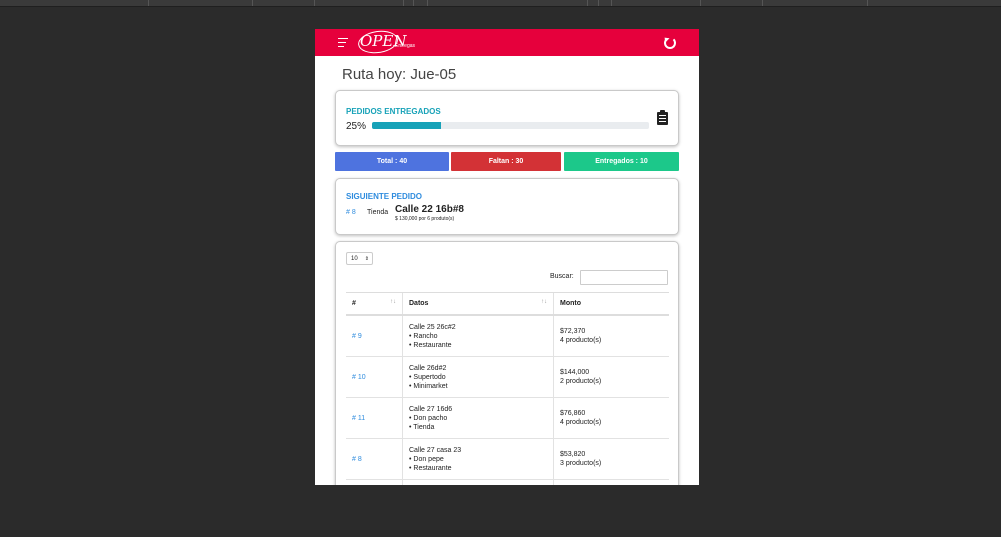 The image size is (1001, 537). I want to click on search-input, so click(624, 277).